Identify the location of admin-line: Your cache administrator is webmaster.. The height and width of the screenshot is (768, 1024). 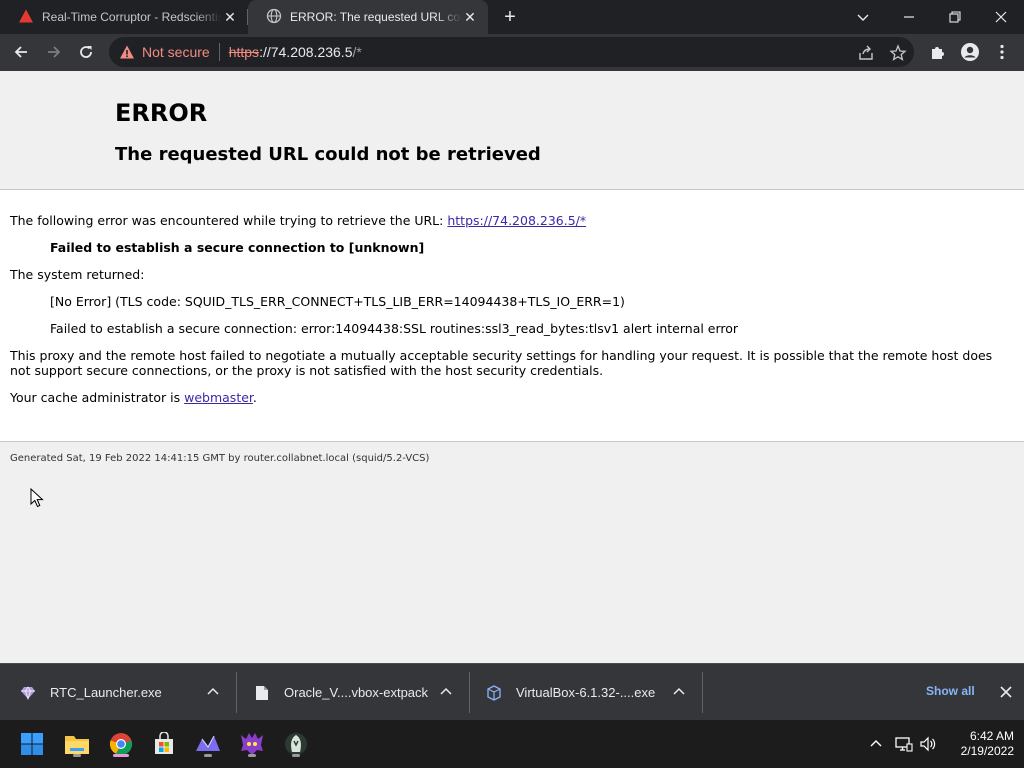
(133, 397).